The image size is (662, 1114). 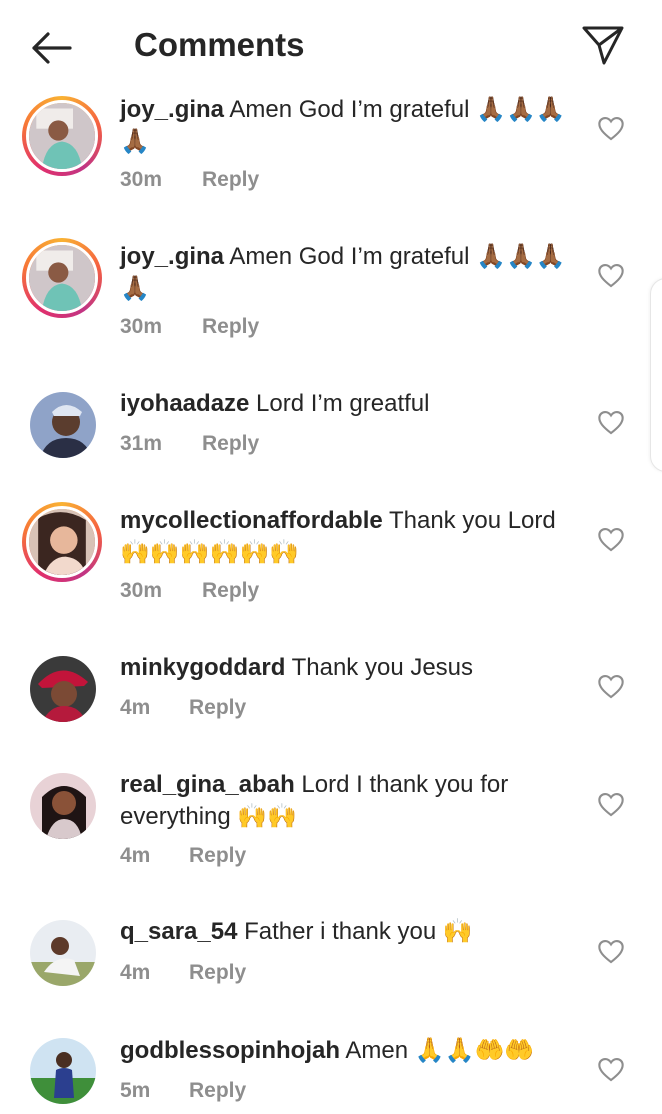 I want to click on page-title: Comments, so click(x=219, y=44).